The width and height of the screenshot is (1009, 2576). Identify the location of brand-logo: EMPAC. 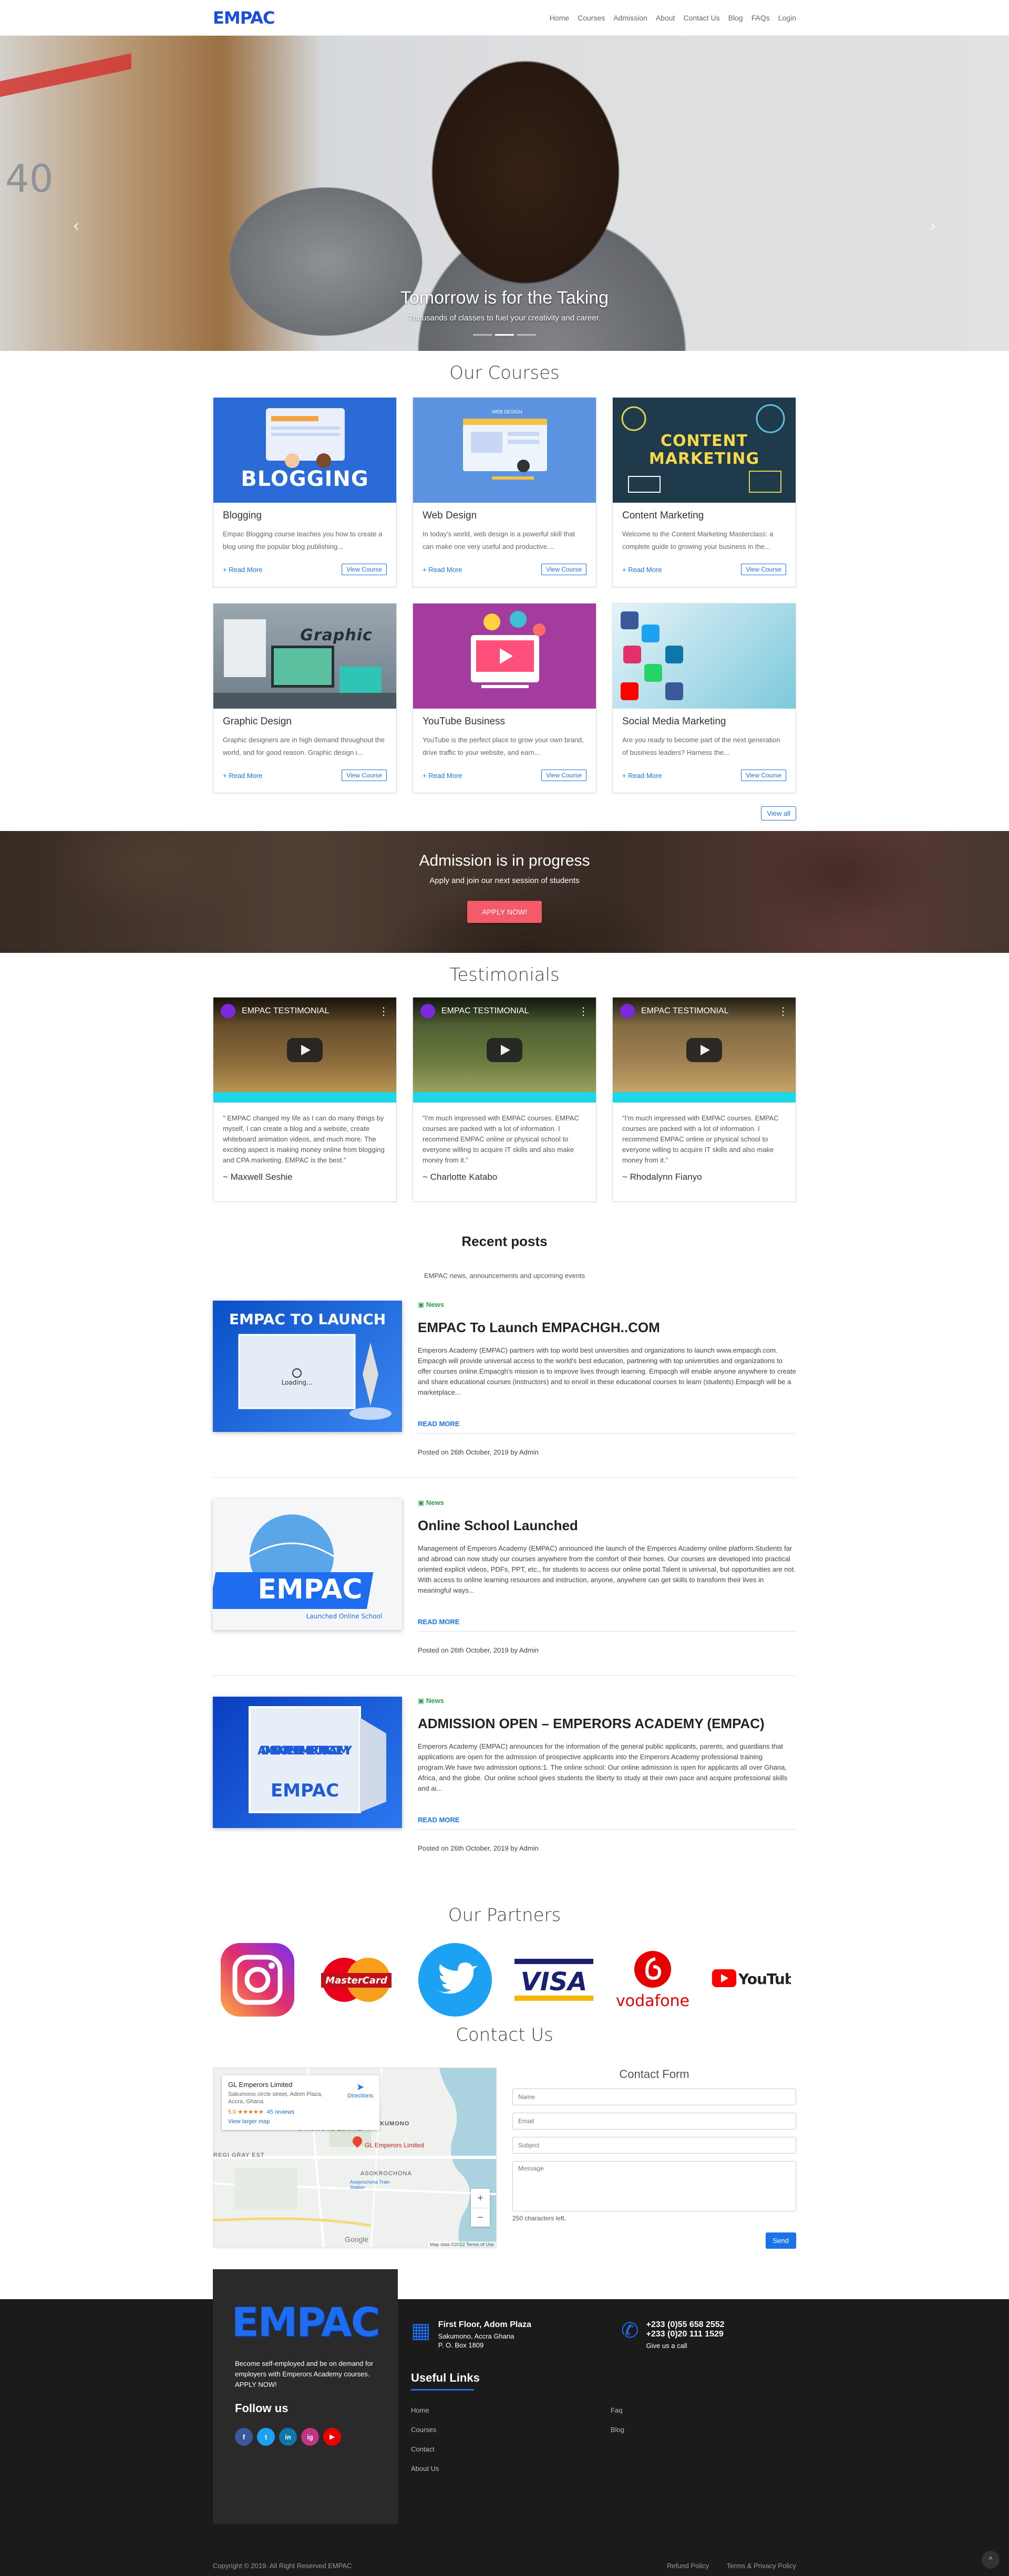
(244, 18).